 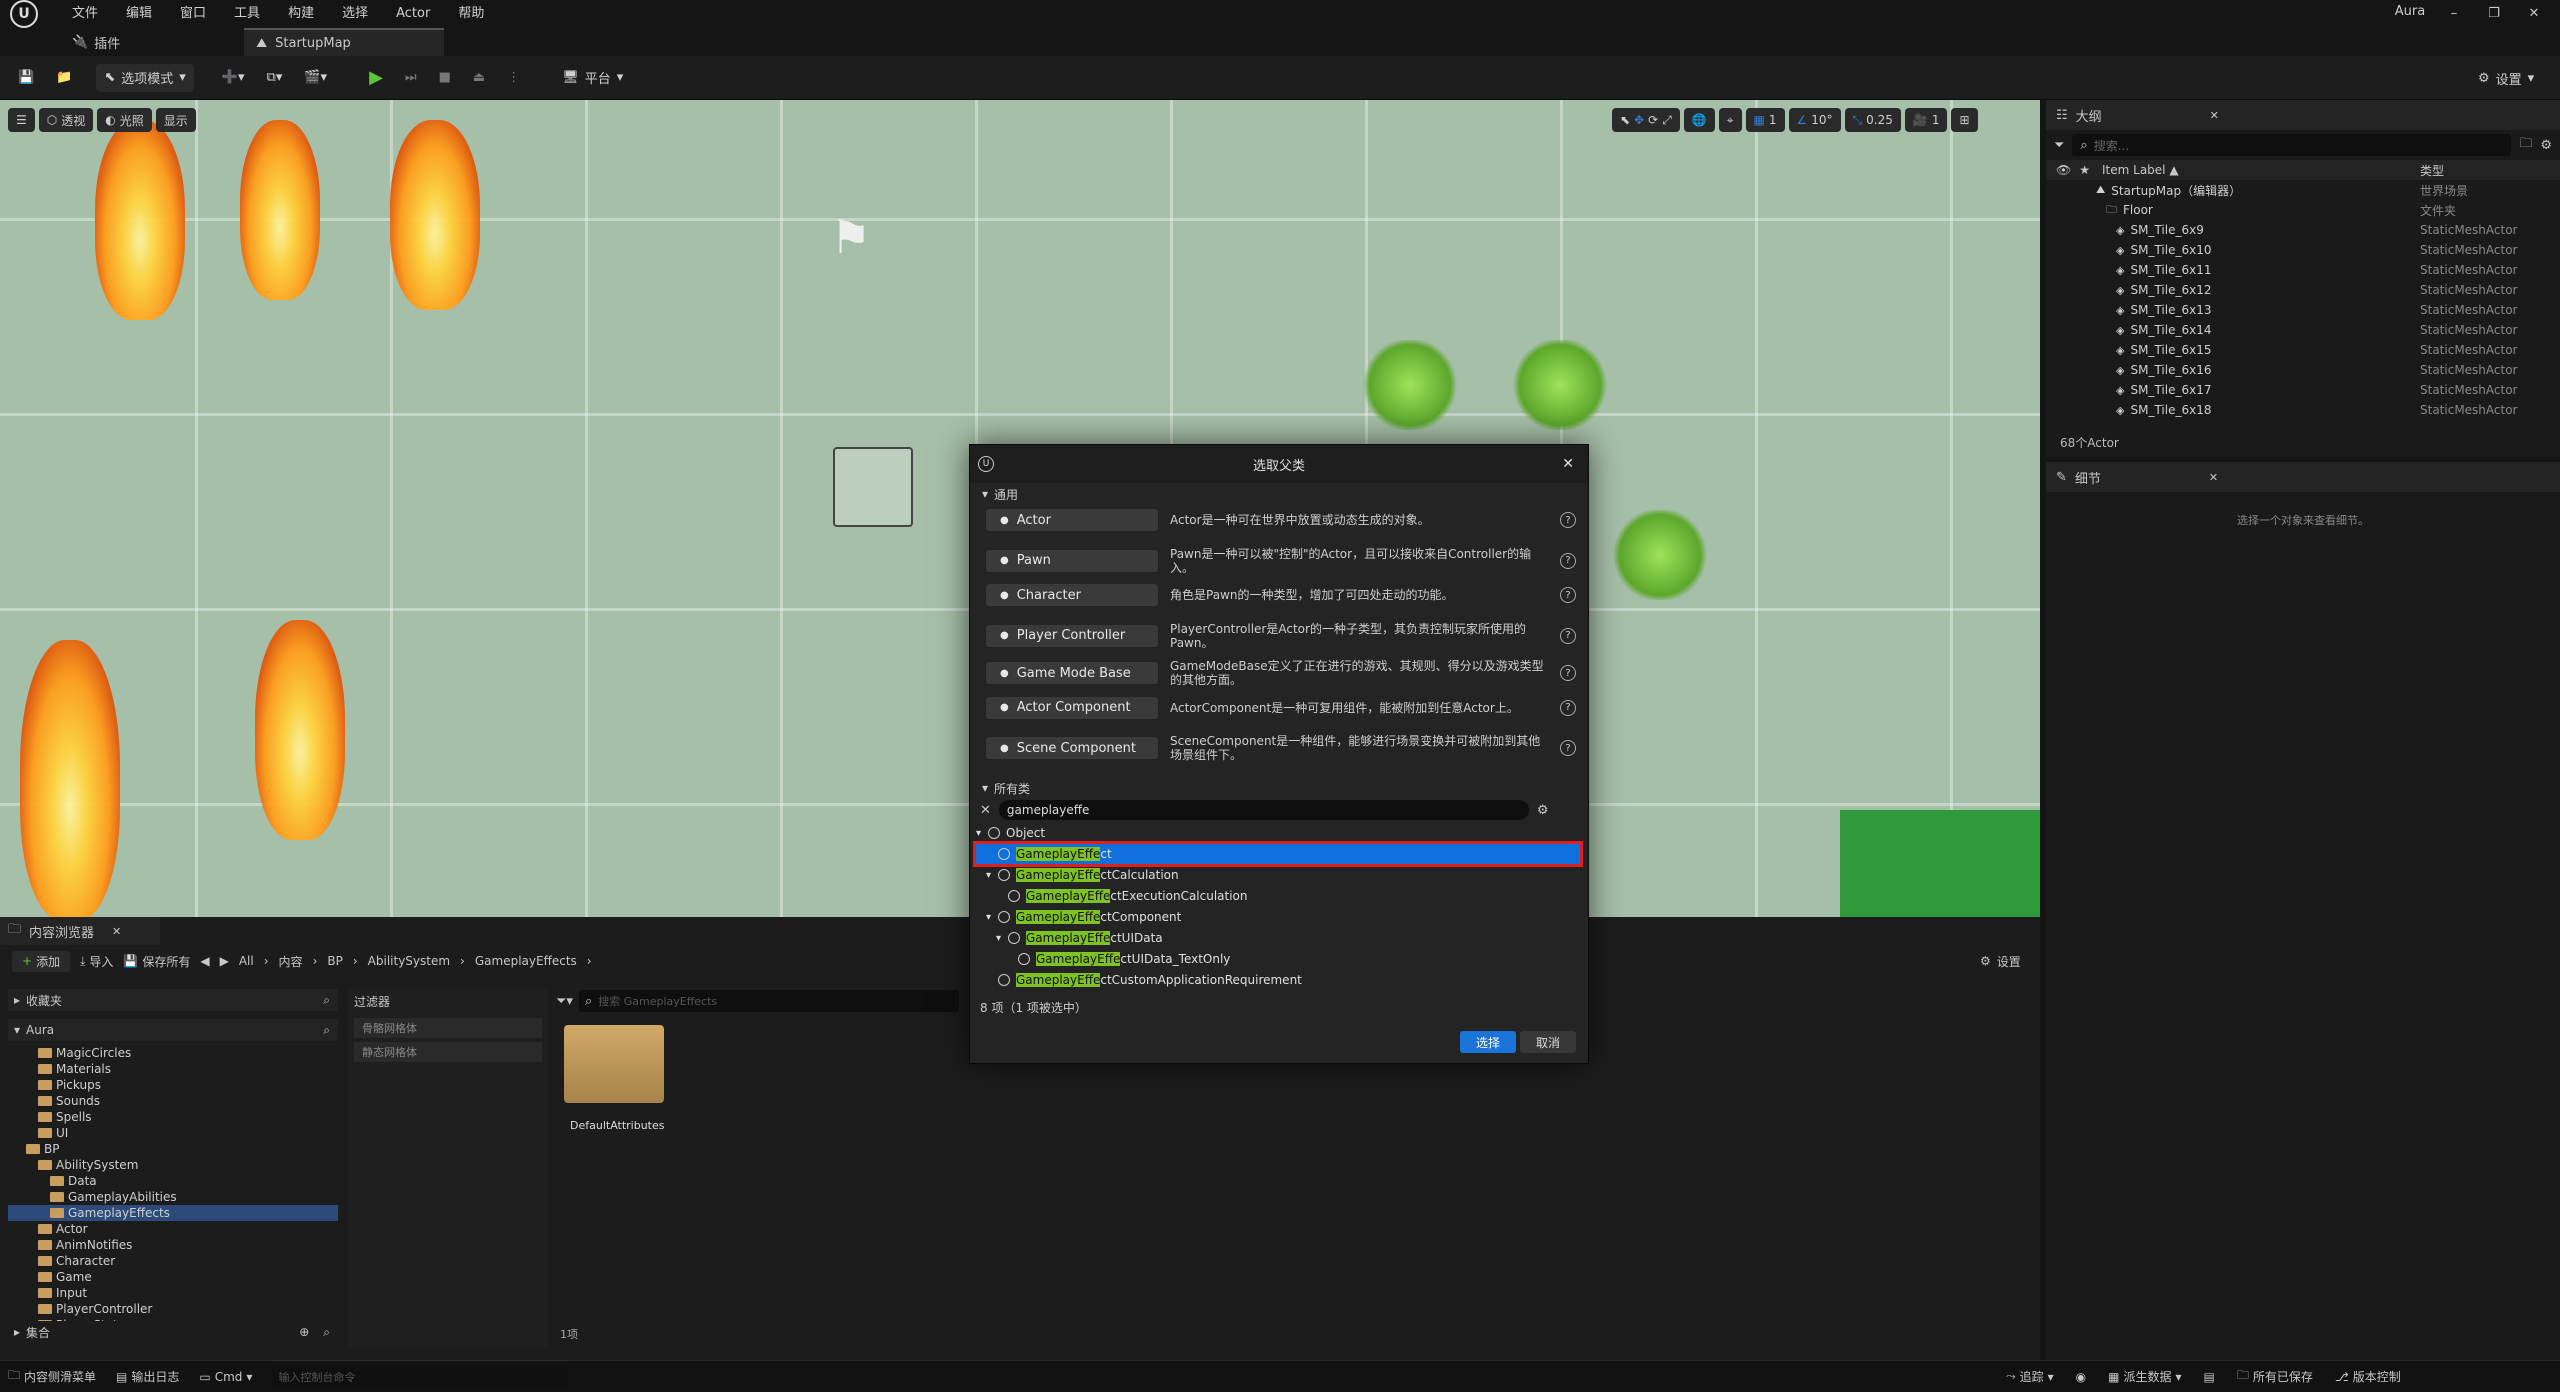 I want to click on outliner-row: ◈ SM_Tile_6x13 StaticMeshActor, so click(x=2303, y=310).